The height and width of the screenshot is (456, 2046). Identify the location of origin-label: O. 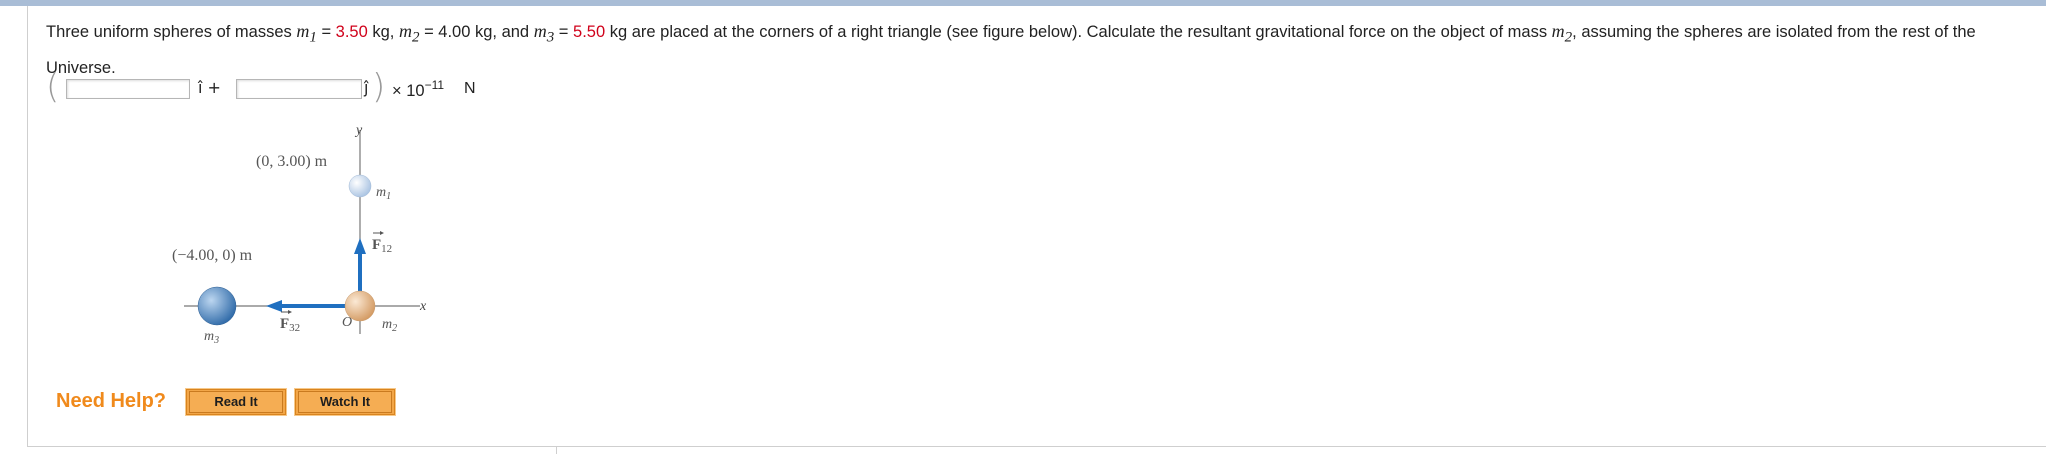
(347, 322).